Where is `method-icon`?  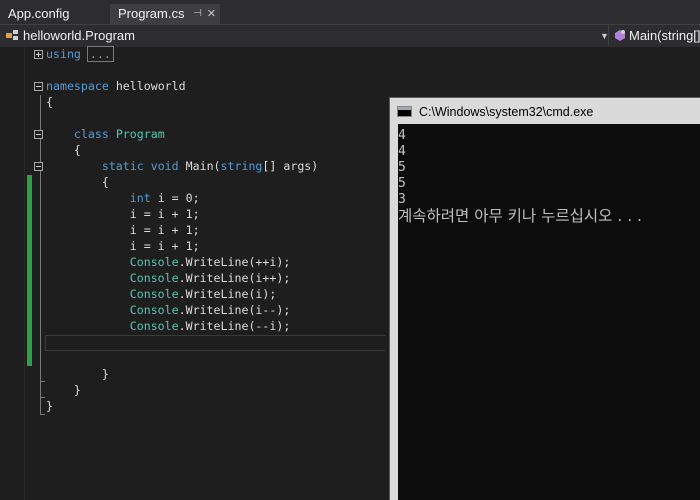
method-icon is located at coordinates (620, 35).